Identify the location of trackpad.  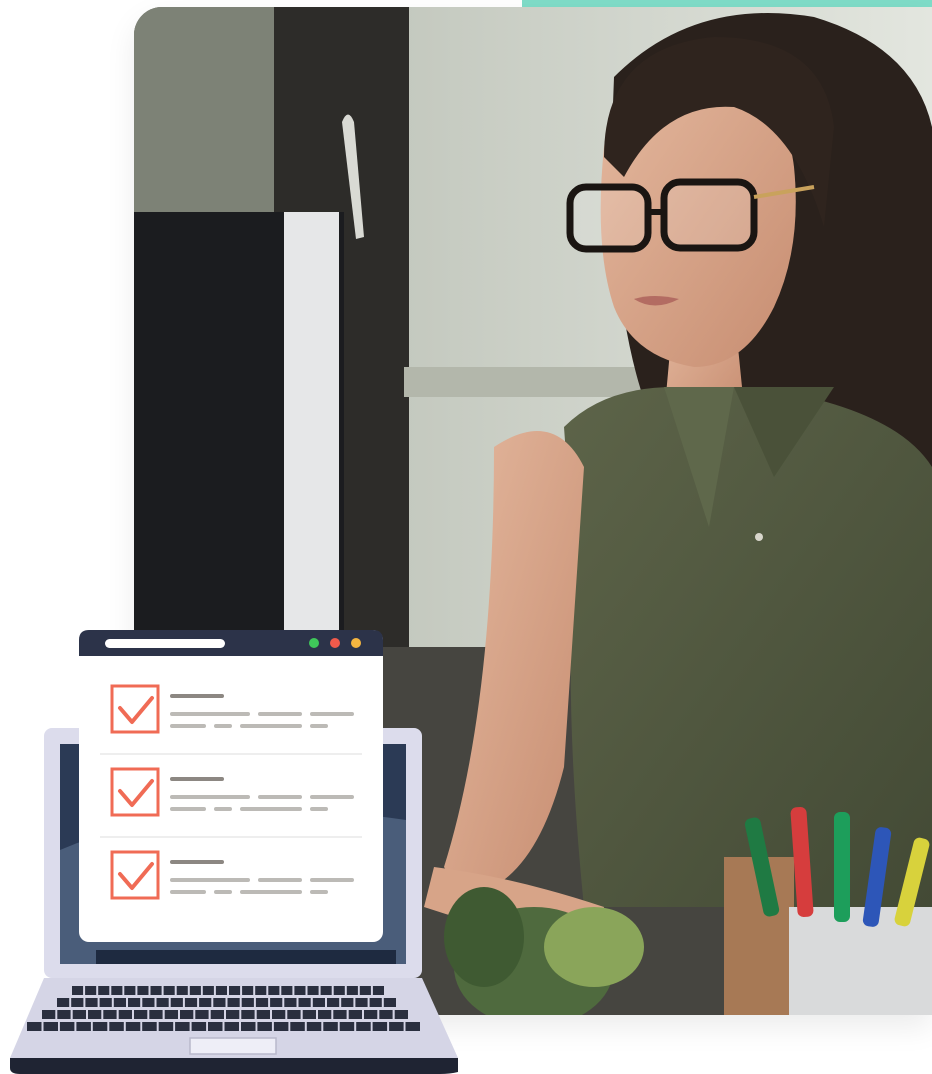
(233, 1046).